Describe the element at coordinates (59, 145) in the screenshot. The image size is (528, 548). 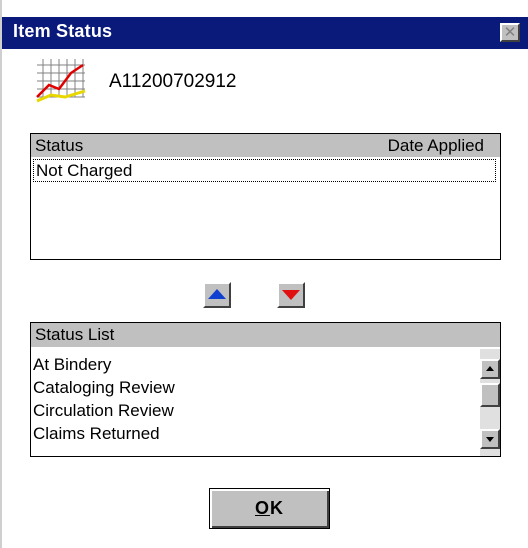
I see `column-header-status: Status` at that location.